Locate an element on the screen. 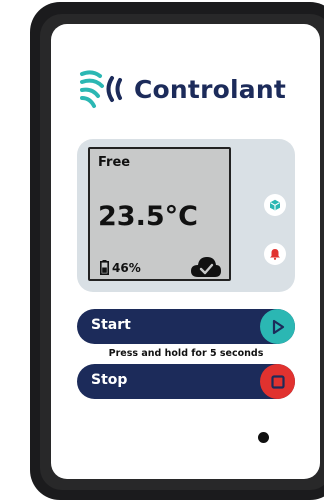 This screenshot has height=503, width=324. controlant-wave-logo-icon is located at coordinates (101, 89).